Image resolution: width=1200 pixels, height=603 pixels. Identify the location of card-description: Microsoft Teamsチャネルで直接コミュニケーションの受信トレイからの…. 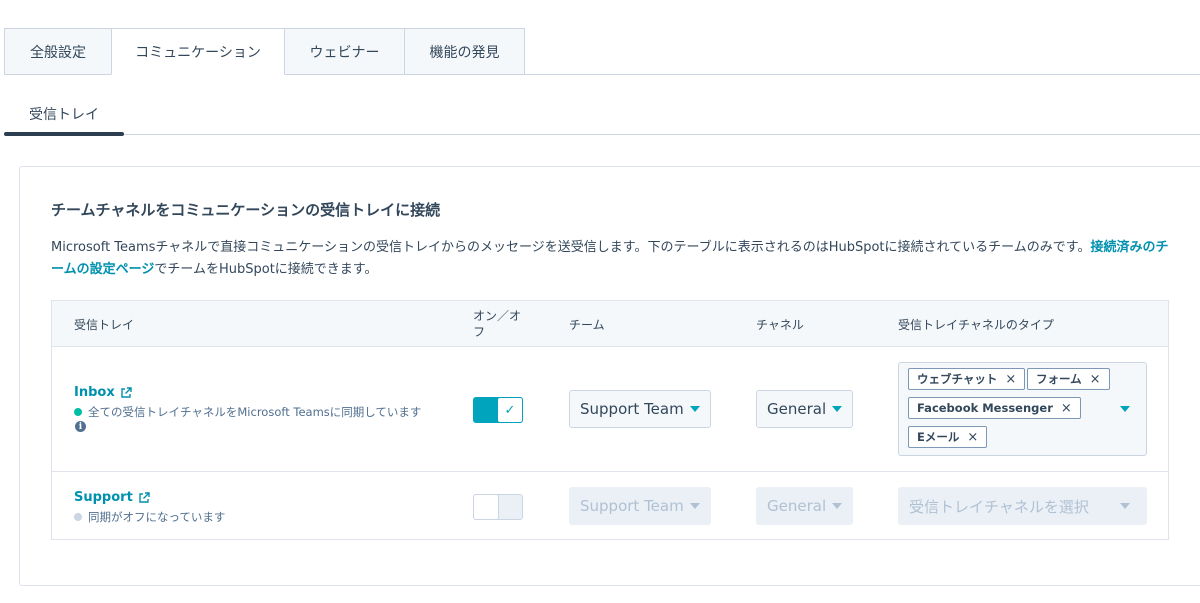
(611, 259).